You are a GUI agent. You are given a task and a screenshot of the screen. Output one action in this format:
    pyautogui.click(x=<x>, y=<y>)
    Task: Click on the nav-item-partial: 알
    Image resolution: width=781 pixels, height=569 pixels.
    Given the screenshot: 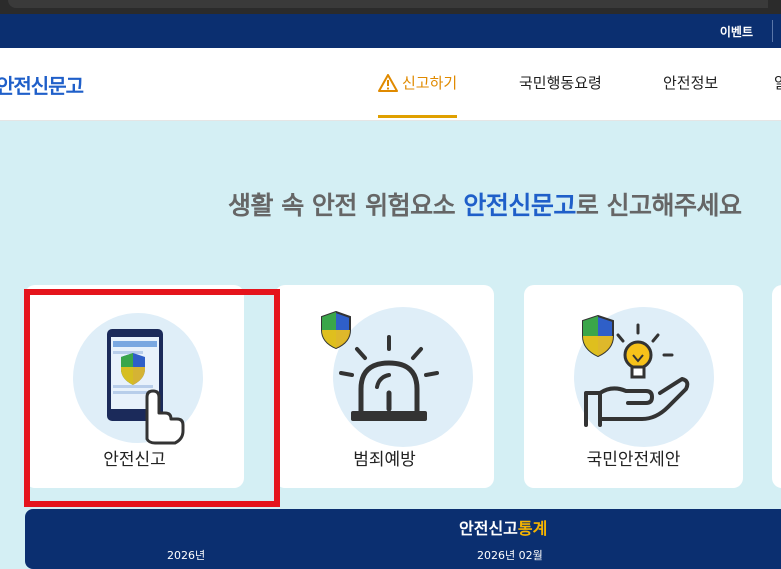 What is the action you would take?
    pyautogui.click(x=777, y=82)
    